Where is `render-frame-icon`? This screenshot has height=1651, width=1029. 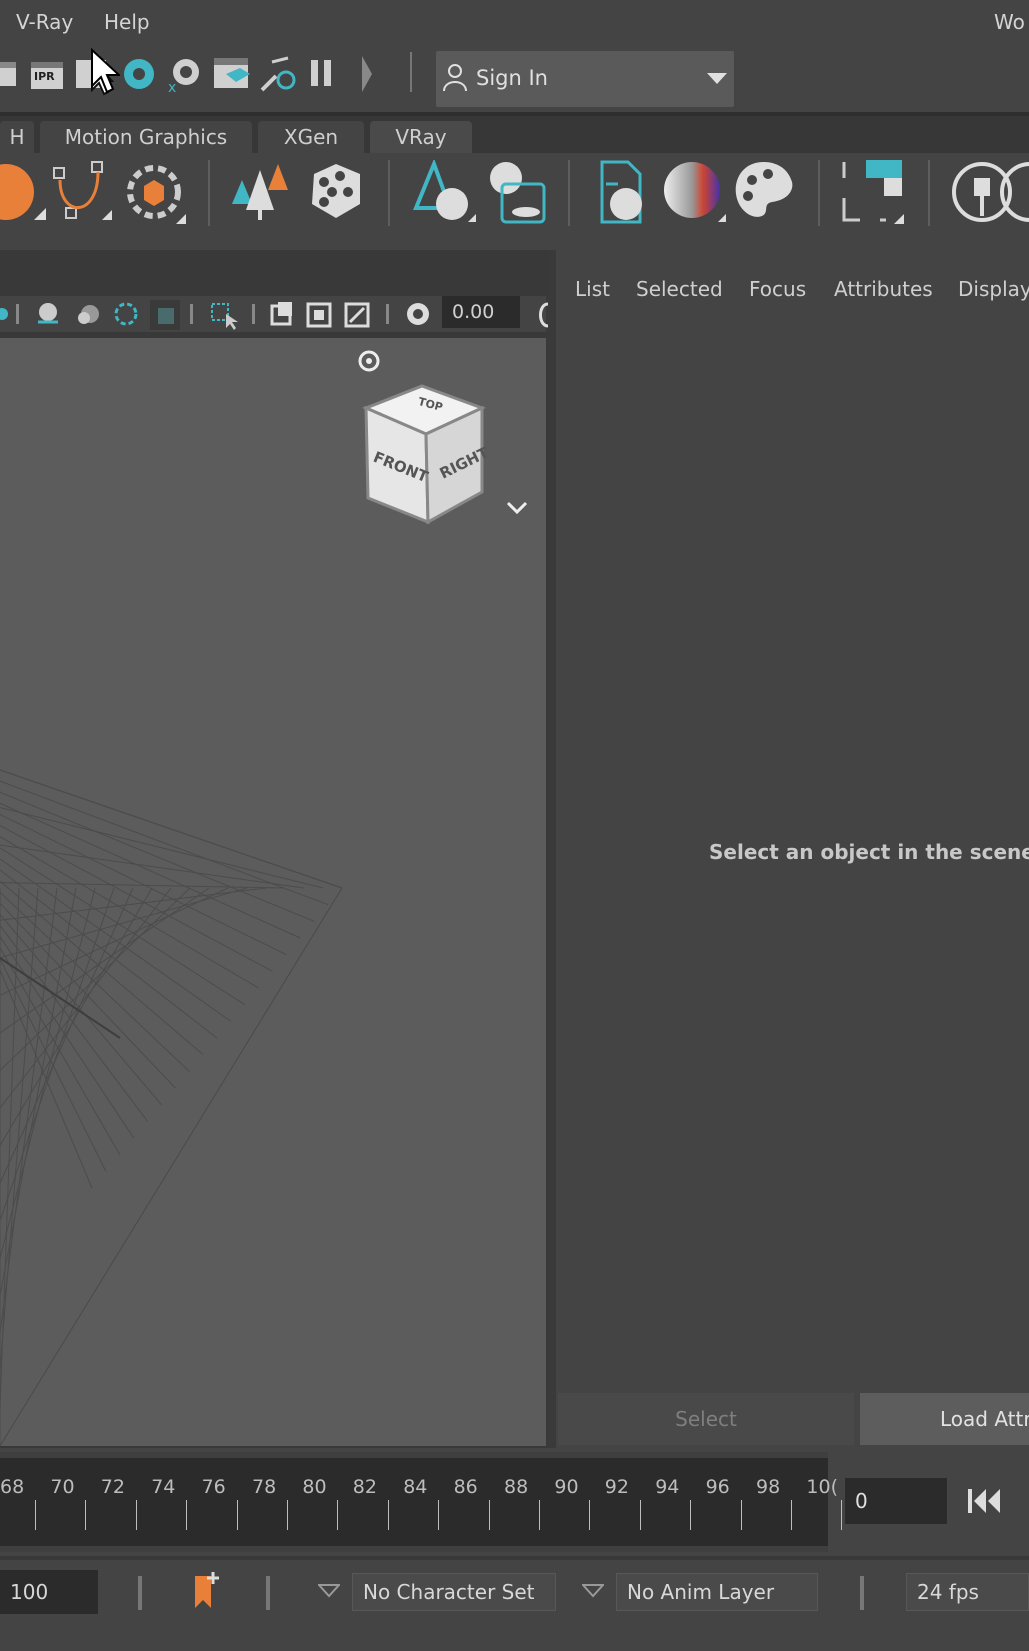 render-frame-icon is located at coordinates (9, 73).